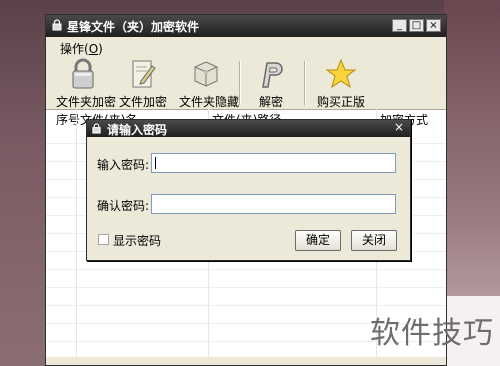  Describe the element at coordinates (83, 73) in the screenshot. I see `padlock-icon` at that location.